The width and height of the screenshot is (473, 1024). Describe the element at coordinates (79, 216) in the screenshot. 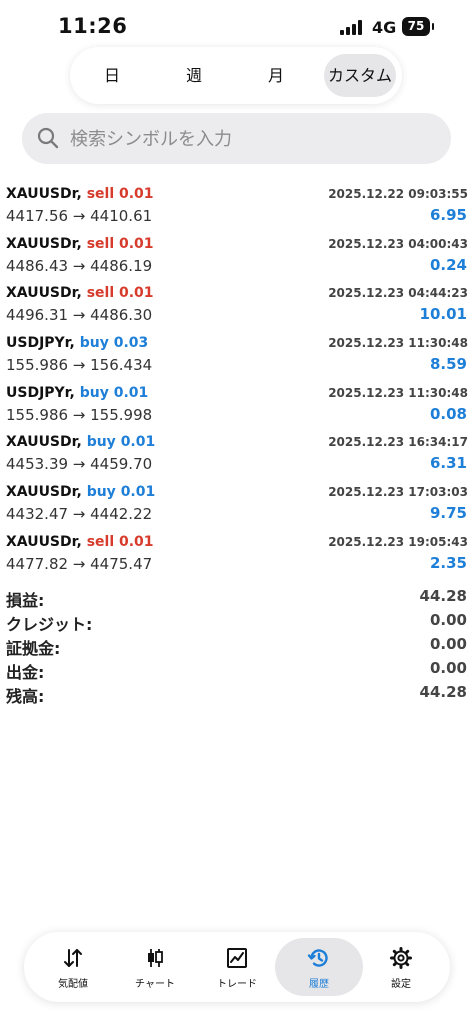

I see `trade-prices: 4417.56 → 4410.61` at that location.